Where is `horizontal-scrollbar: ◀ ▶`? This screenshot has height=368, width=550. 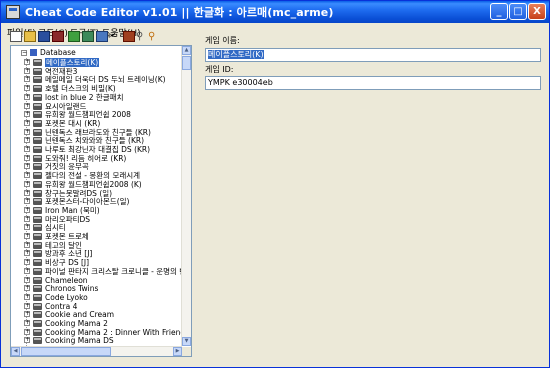 horizontal-scrollbar: ◀ ▶ is located at coordinates (96, 351).